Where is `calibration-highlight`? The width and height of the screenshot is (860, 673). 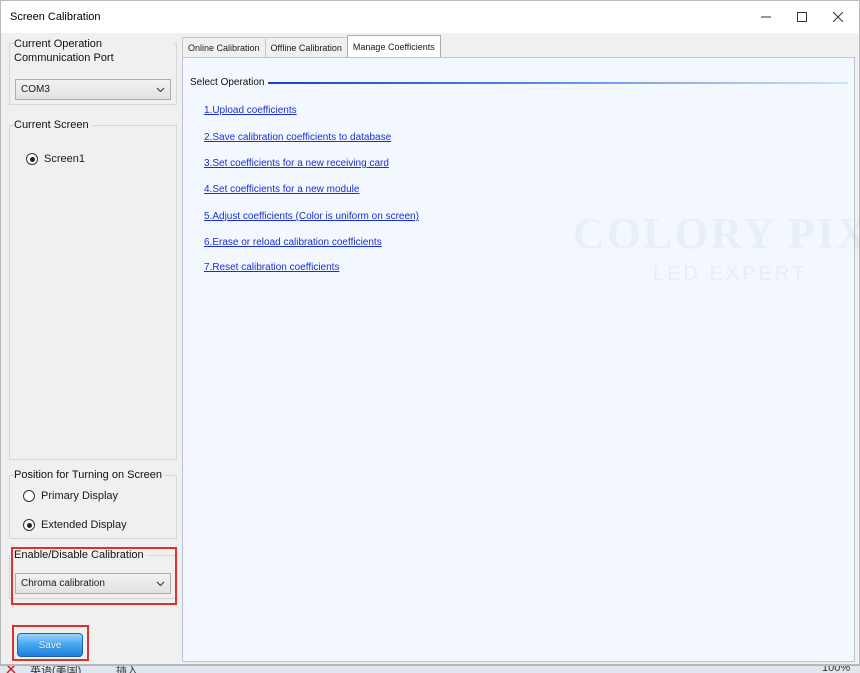 calibration-highlight is located at coordinates (94, 576).